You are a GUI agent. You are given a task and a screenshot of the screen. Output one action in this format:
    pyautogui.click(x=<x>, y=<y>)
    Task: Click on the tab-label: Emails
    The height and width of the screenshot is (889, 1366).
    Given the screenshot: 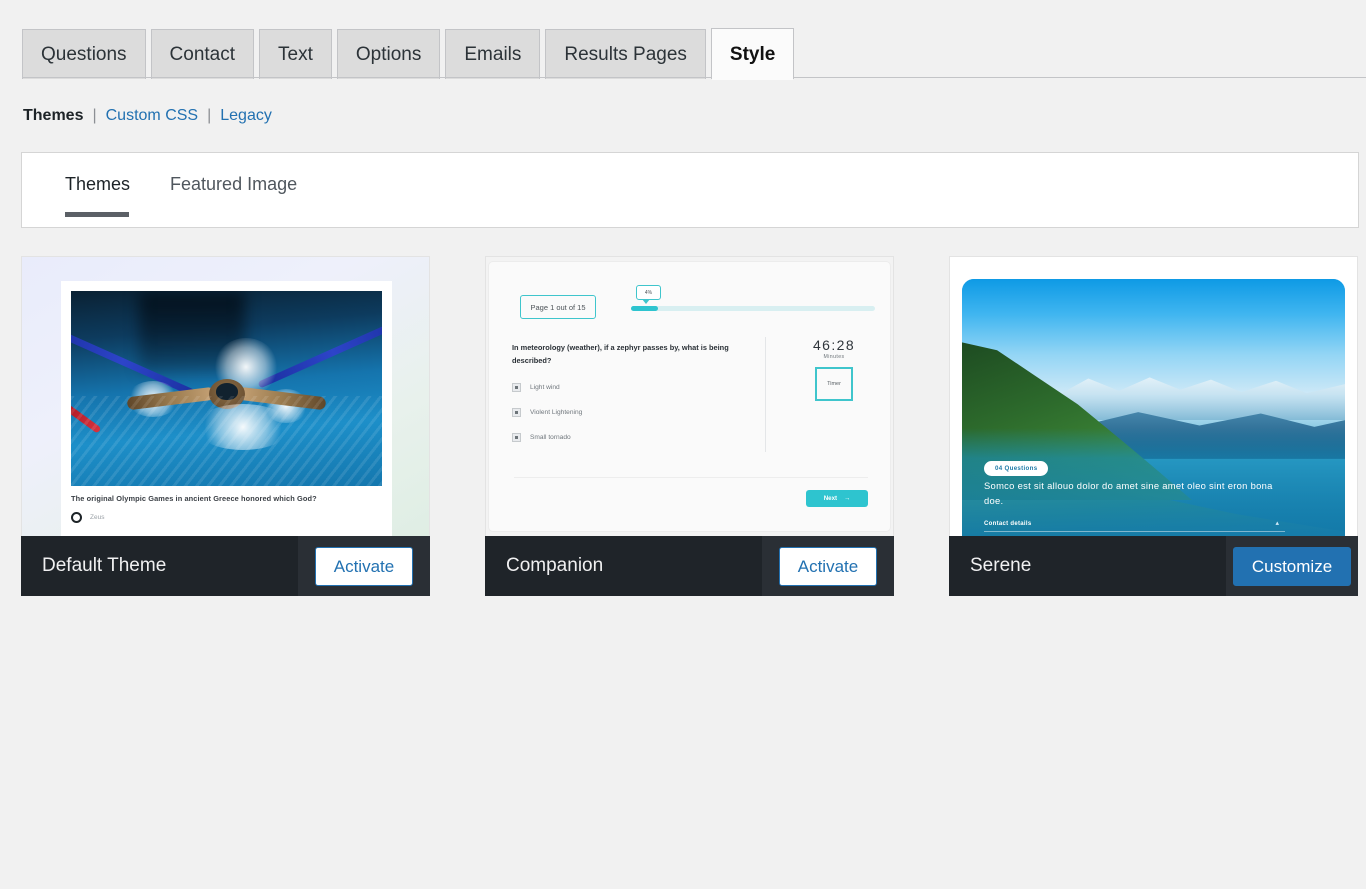 What is the action you would take?
    pyautogui.click(x=493, y=54)
    